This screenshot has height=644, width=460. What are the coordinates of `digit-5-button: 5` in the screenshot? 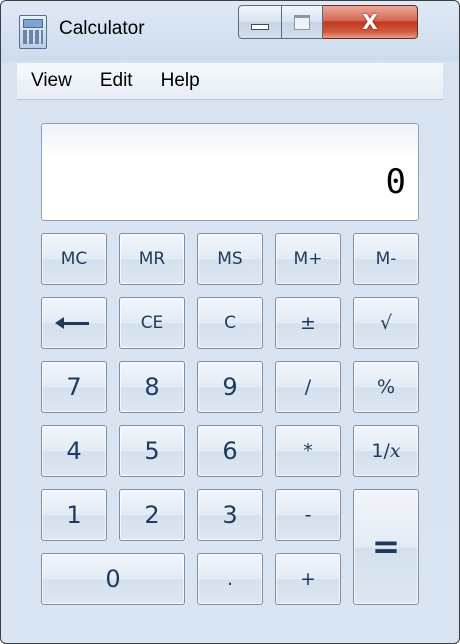 It's located at (152, 451).